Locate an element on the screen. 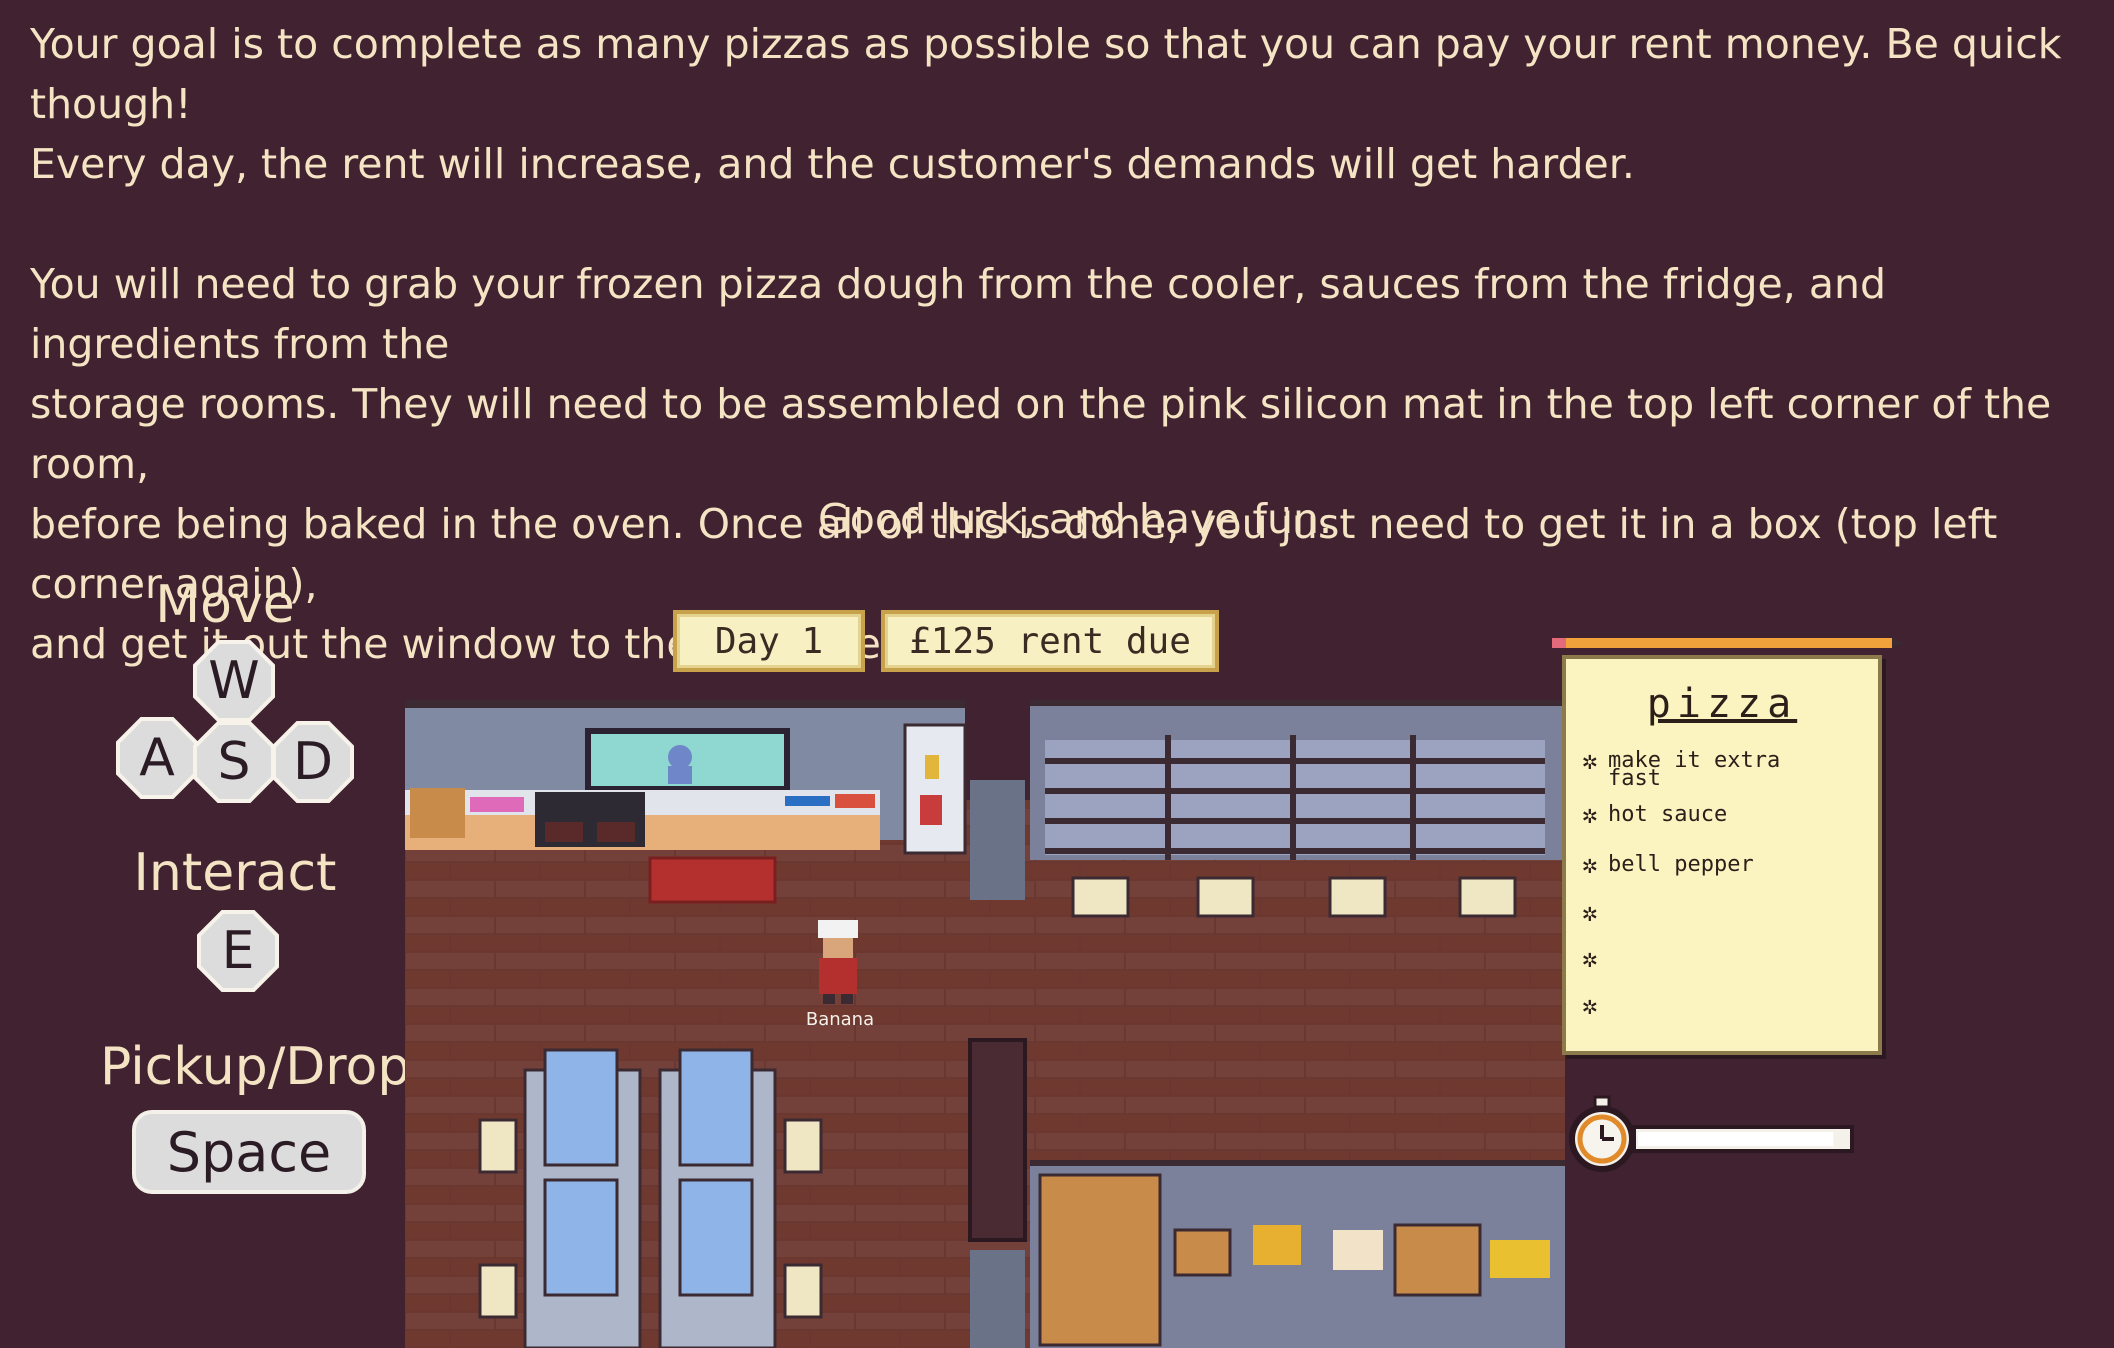  shelves is located at coordinates (1295, 797).